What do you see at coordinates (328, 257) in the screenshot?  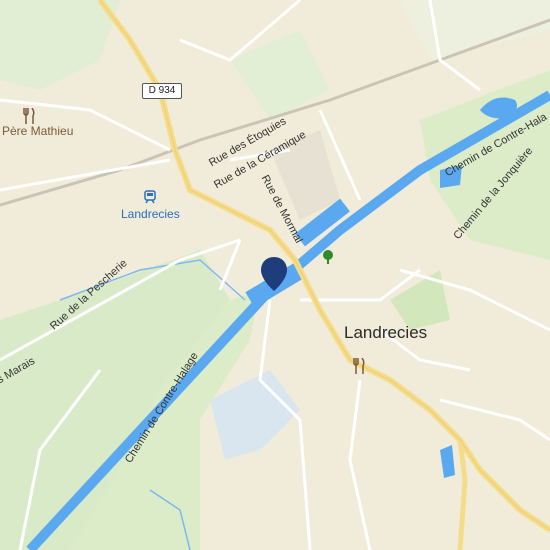 I see `tree-icon` at bounding box center [328, 257].